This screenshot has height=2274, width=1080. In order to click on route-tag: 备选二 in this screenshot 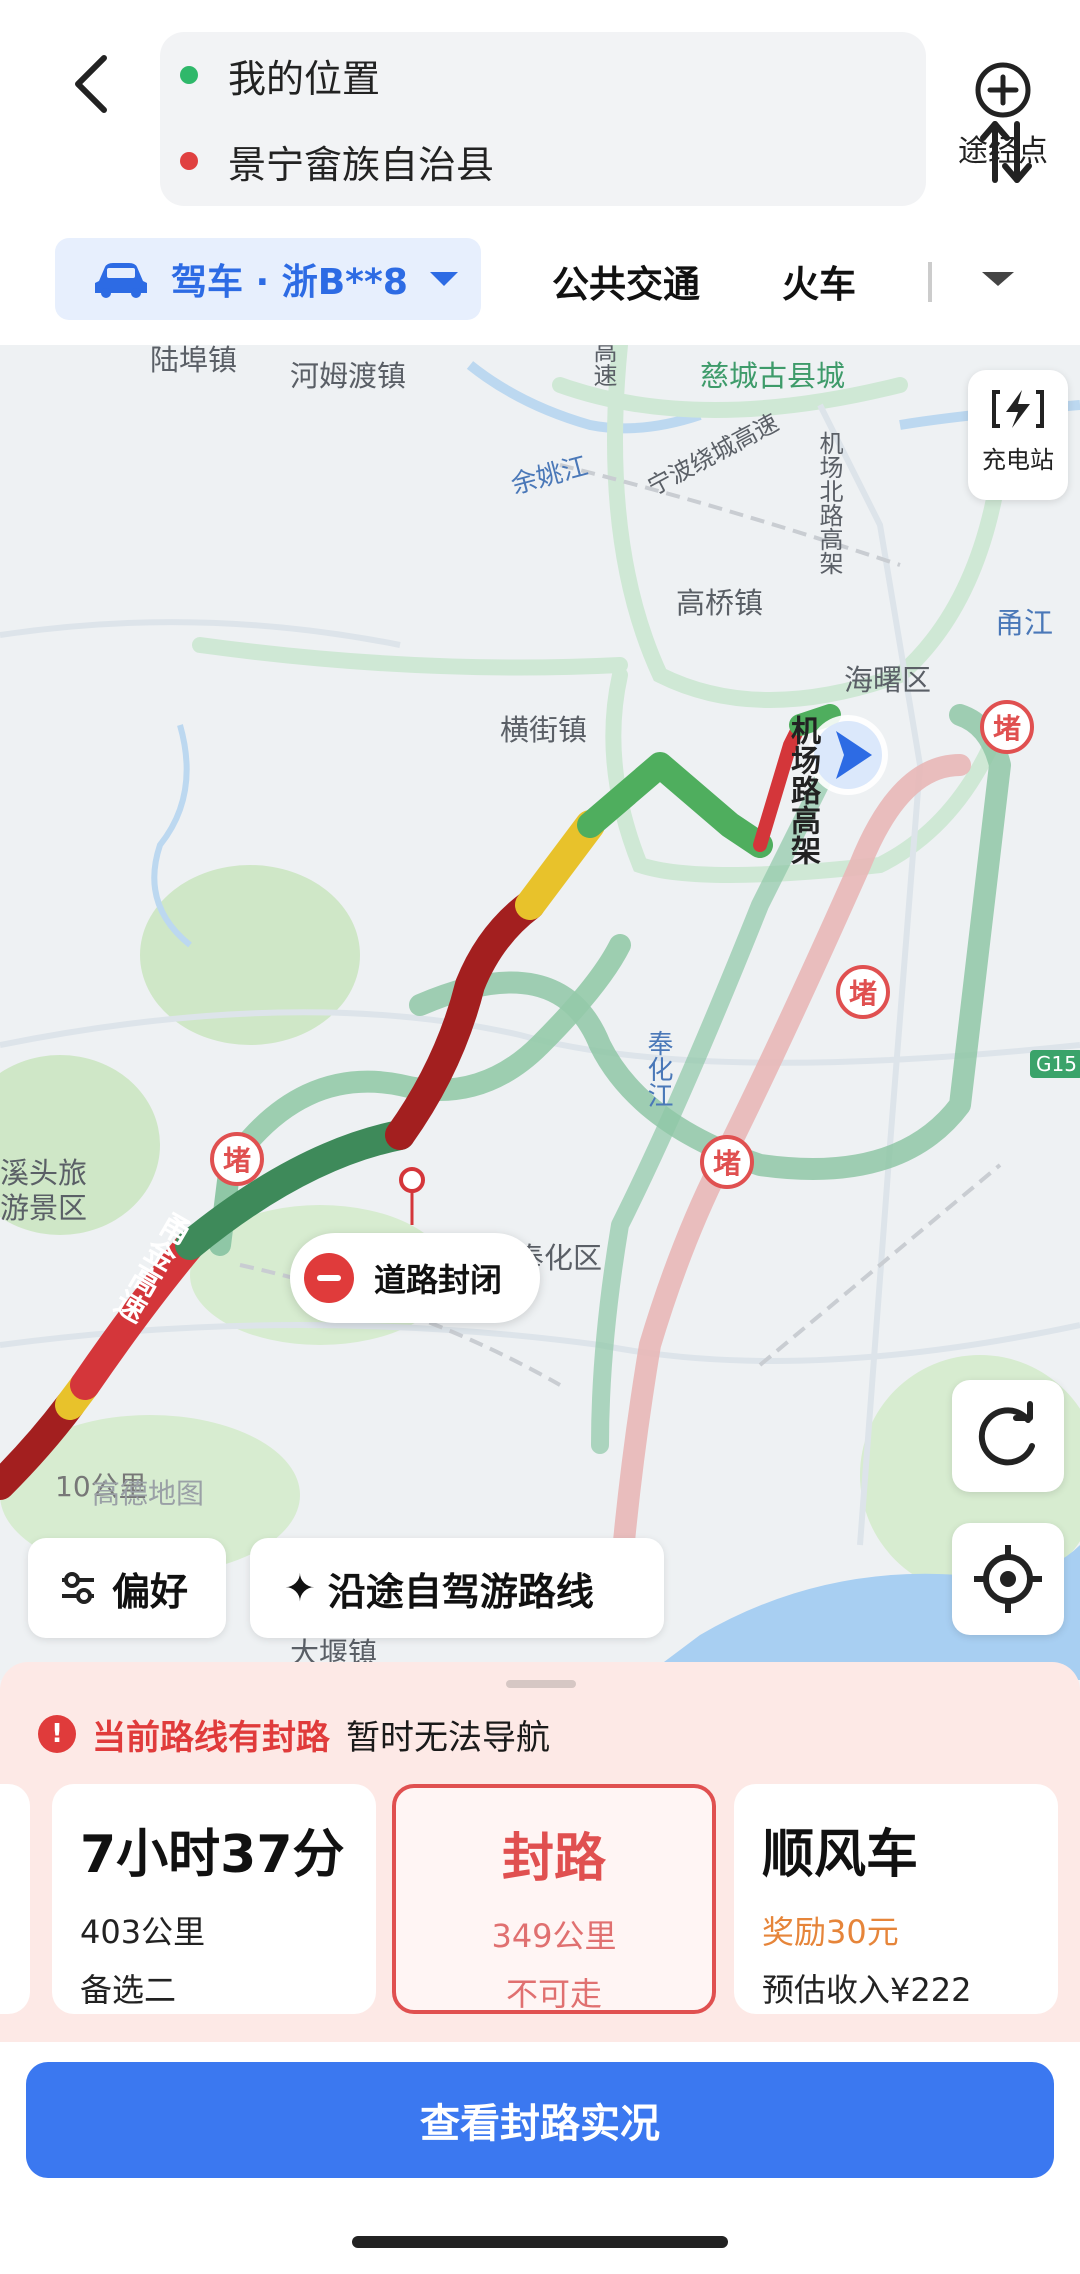, I will do `click(128, 1990)`.